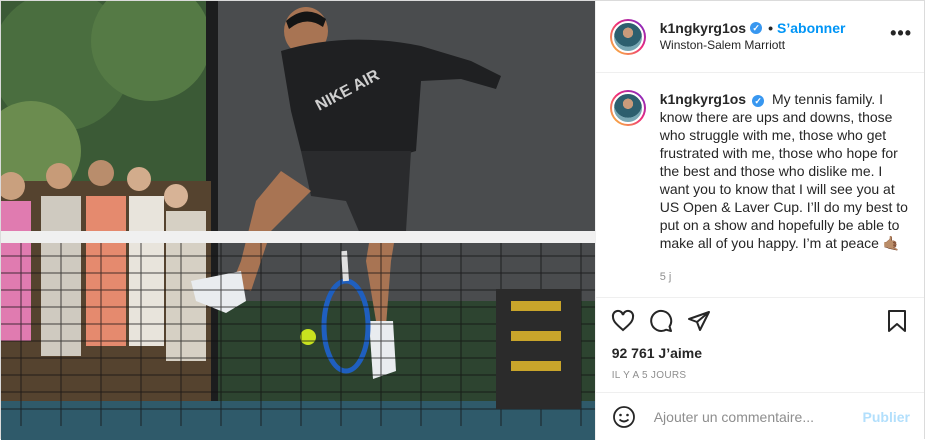  I want to click on author-username: k1ngkyrg1os, so click(703, 28).